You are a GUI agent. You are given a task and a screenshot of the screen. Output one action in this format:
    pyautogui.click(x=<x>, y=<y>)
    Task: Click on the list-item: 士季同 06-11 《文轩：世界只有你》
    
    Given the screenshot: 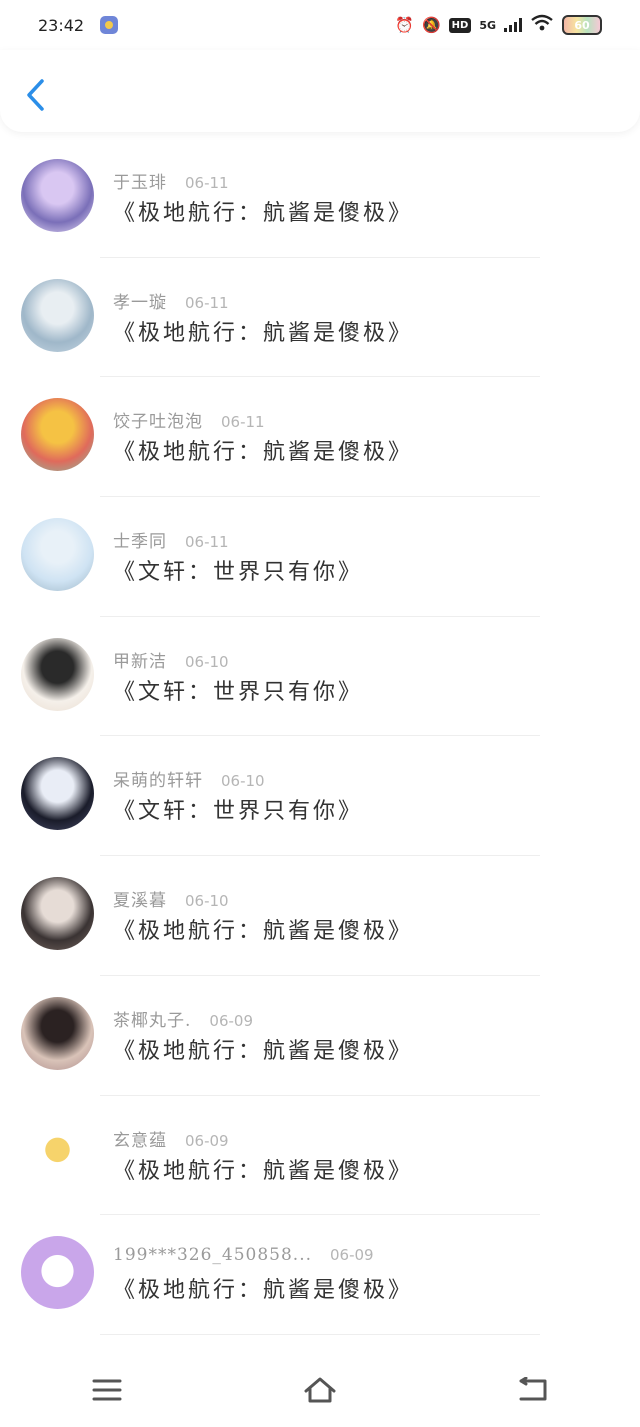 What is the action you would take?
    pyautogui.click(x=320, y=557)
    